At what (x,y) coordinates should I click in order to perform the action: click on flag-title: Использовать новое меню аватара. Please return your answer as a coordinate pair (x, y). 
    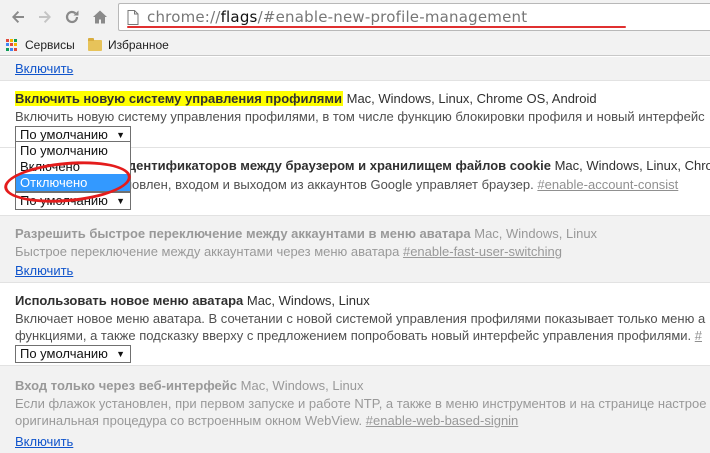
    Looking at the image, I should click on (129, 300).